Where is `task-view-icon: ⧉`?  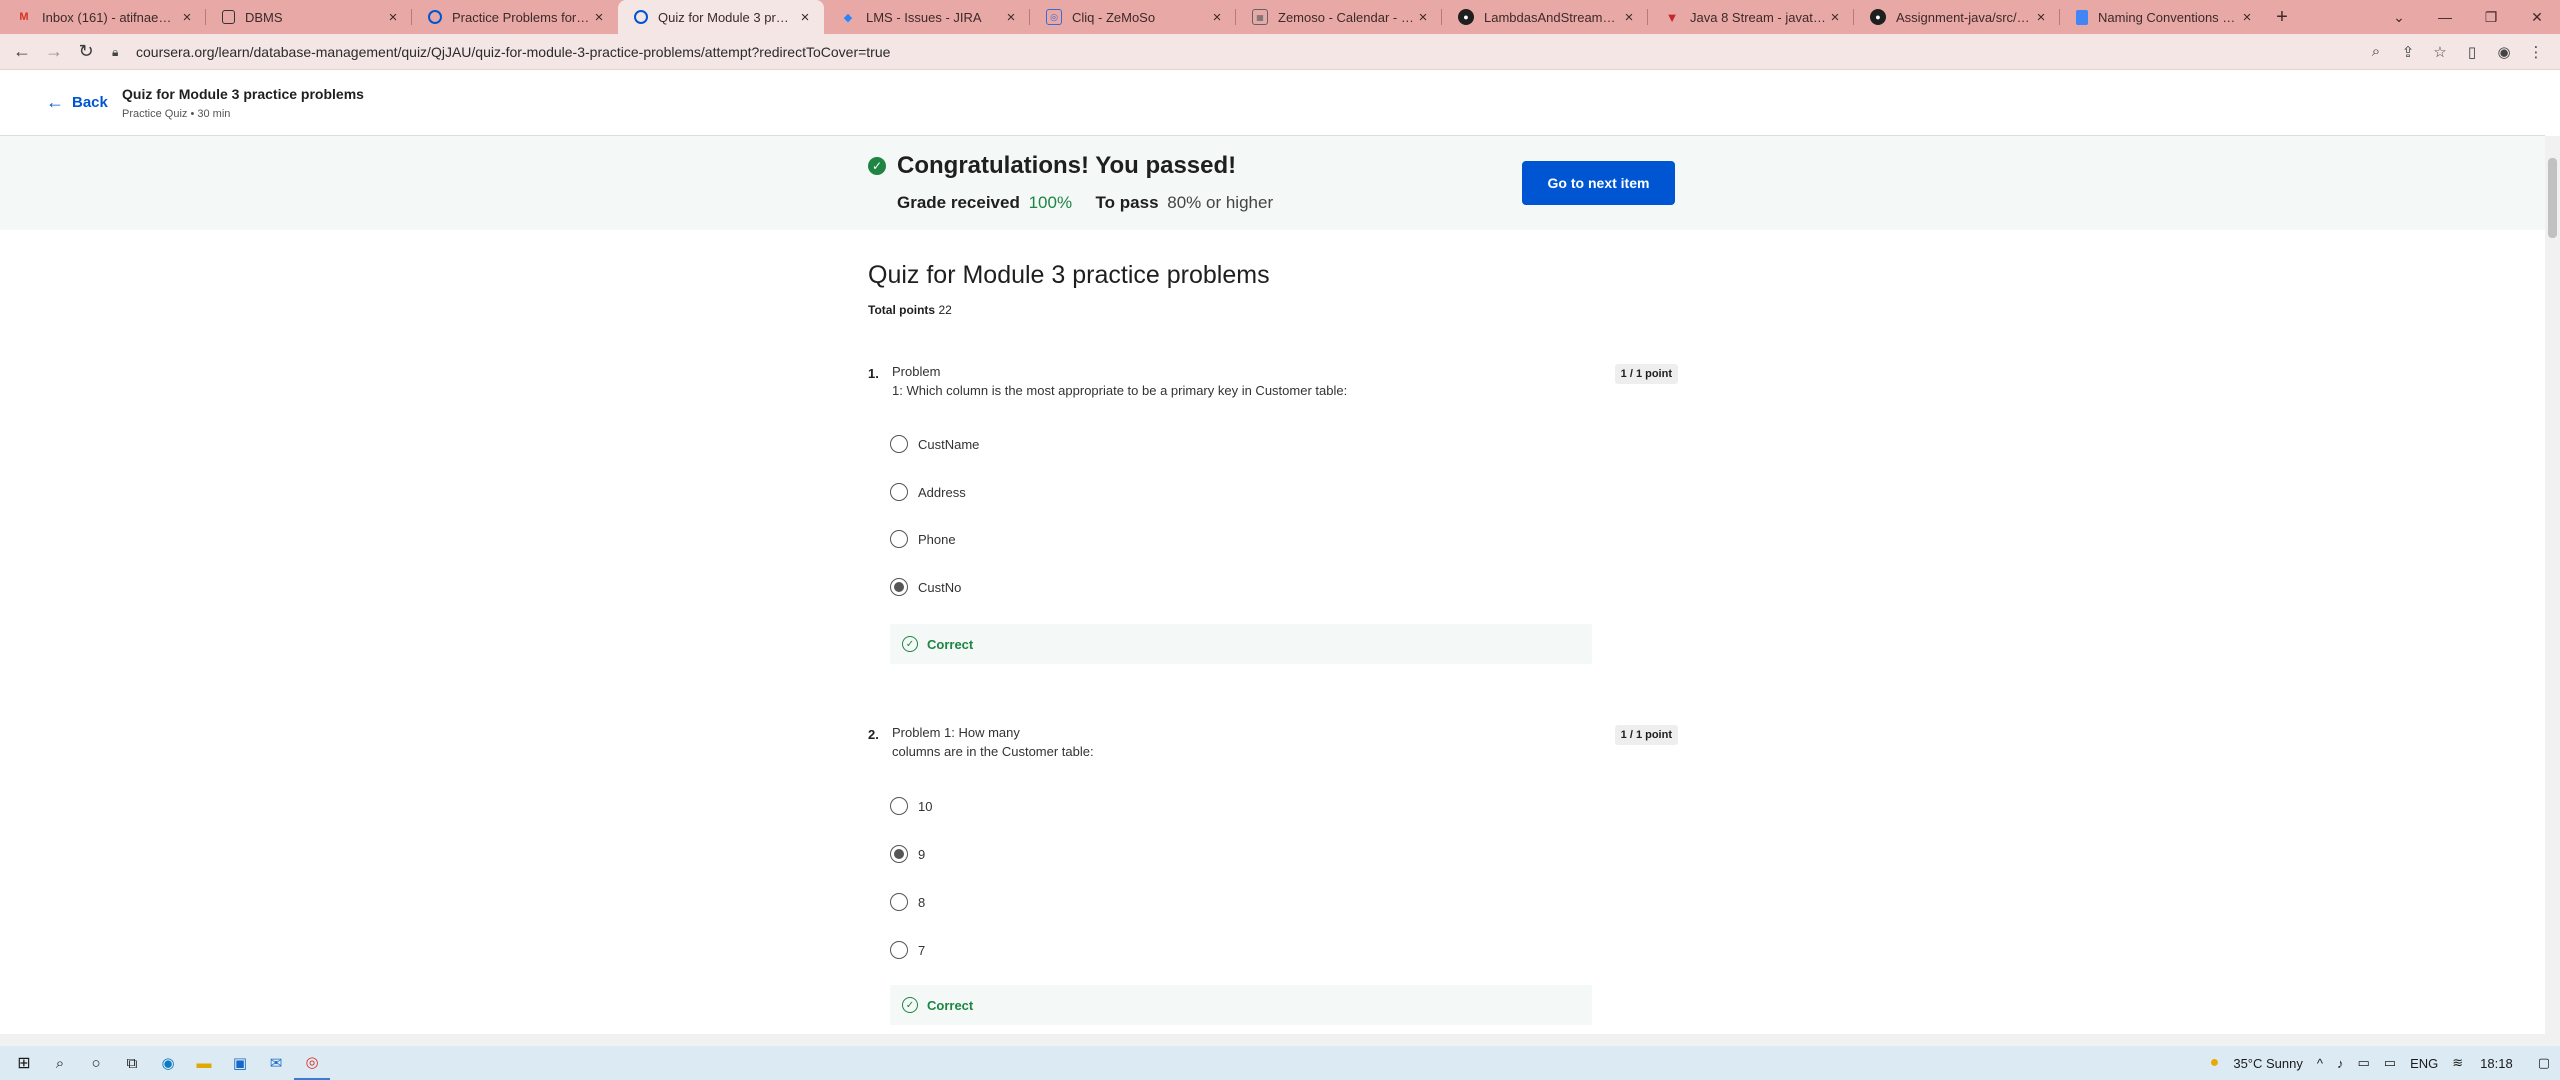 task-view-icon: ⧉ is located at coordinates (132, 1063).